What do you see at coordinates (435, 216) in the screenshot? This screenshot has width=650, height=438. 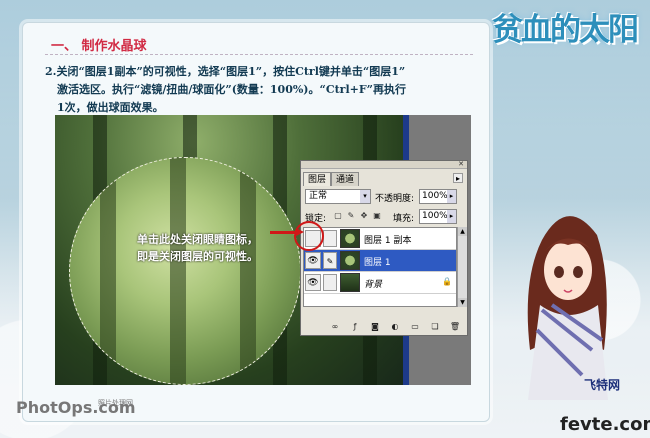 I see `fill-value: 100%` at bounding box center [435, 216].